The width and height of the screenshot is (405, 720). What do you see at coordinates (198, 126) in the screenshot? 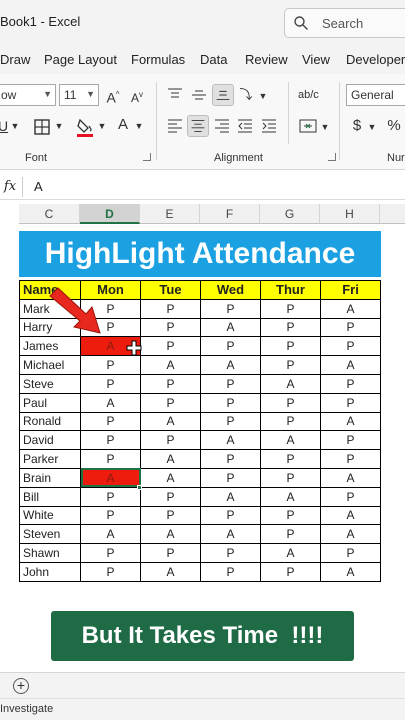
I see `align-center-icon` at bounding box center [198, 126].